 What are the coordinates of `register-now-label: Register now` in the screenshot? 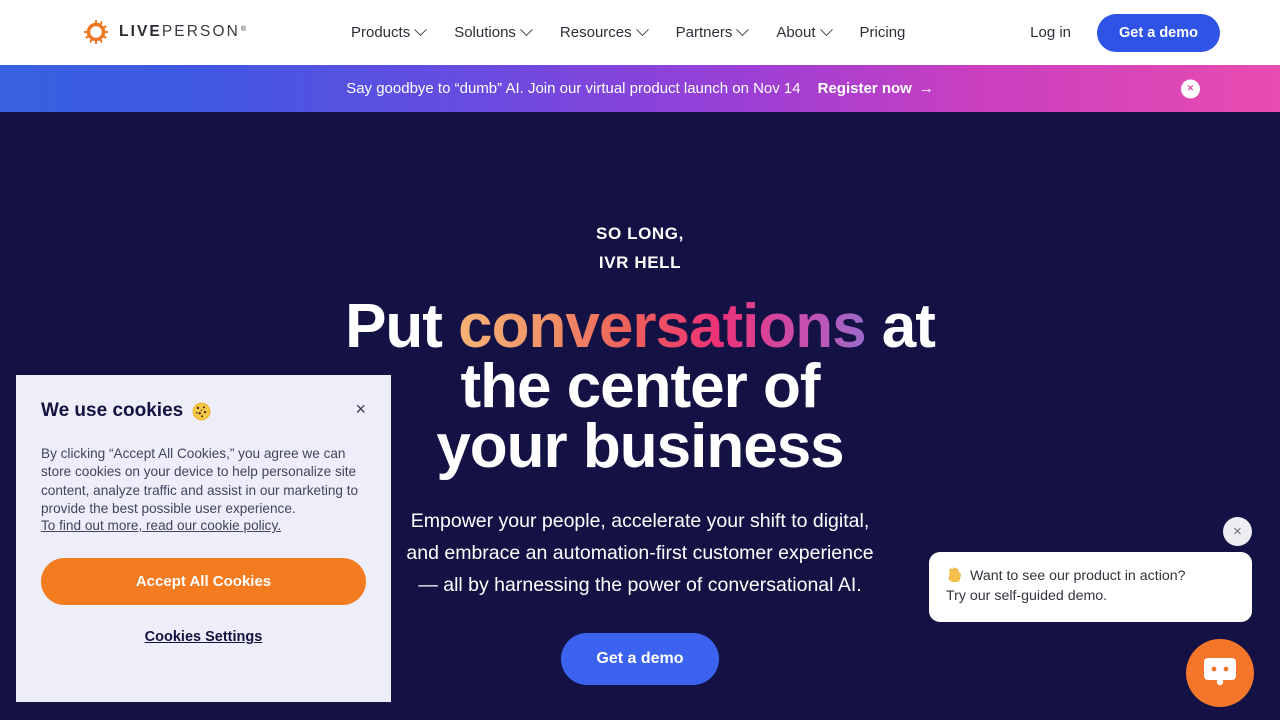 It's located at (864, 88).